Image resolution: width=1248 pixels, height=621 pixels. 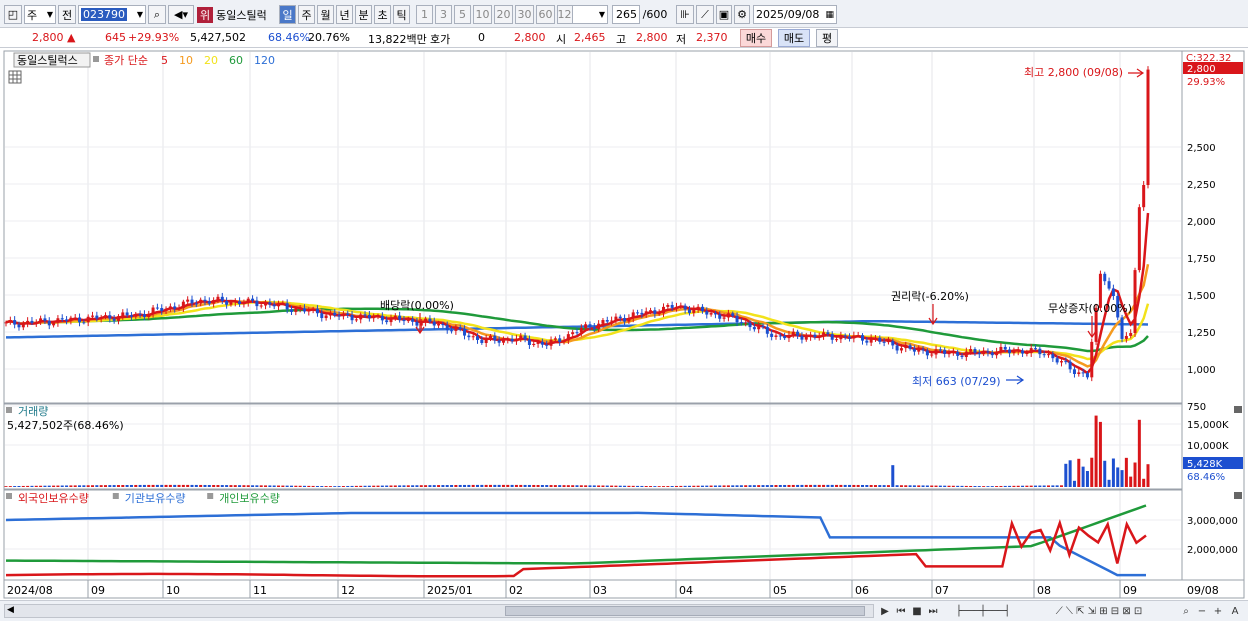 What do you see at coordinates (705, 14) in the screenshot?
I see `line-draw-icon: ⟋` at bounding box center [705, 14].